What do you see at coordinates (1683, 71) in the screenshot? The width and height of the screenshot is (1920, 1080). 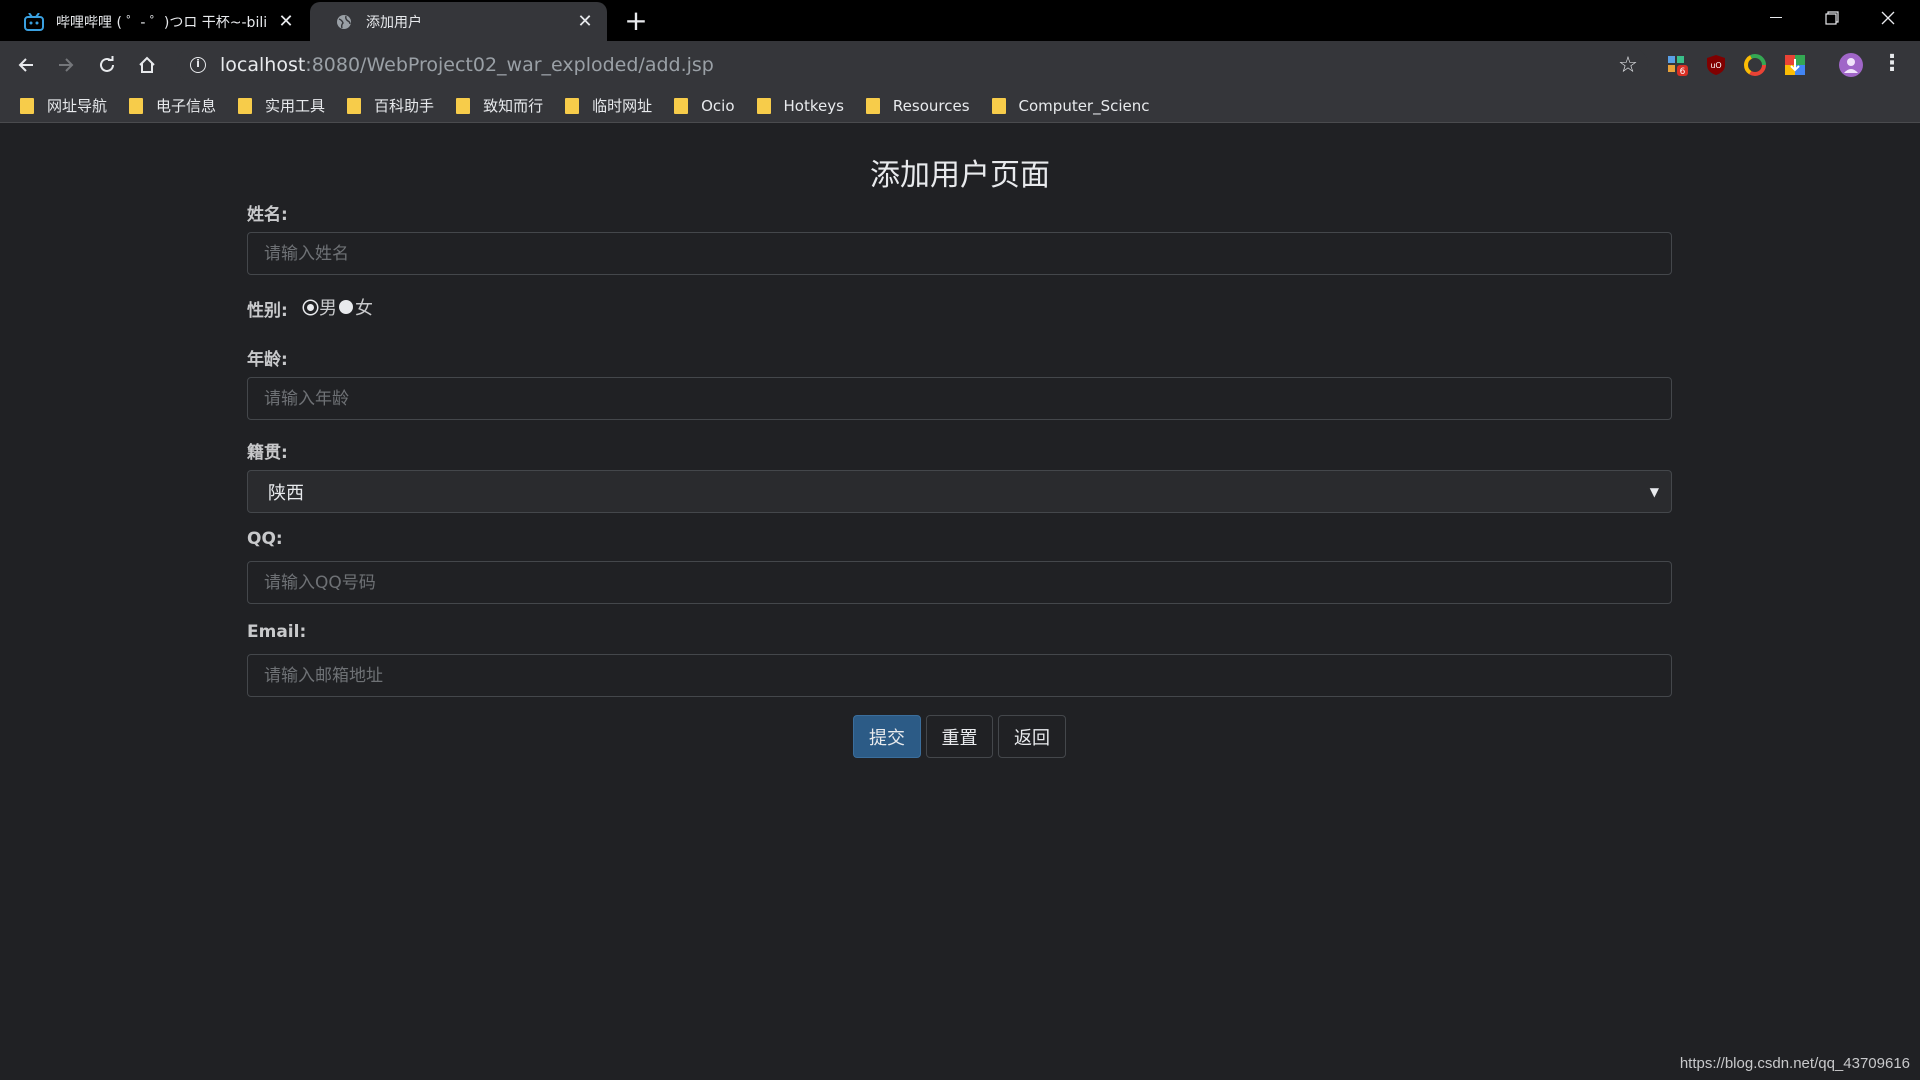 I see `extension-badge: 6` at bounding box center [1683, 71].